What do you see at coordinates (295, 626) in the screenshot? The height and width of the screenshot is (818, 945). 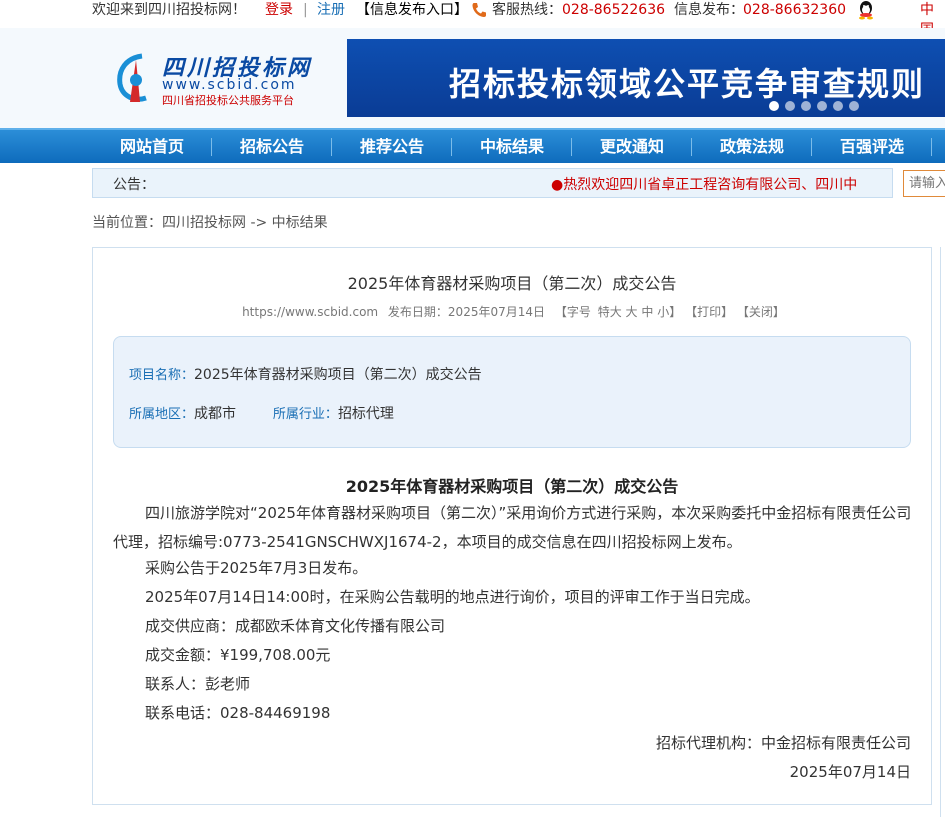 I see `content-line-supplier: 成交供应商：成都欧禾体育文化传播有限公司` at bounding box center [295, 626].